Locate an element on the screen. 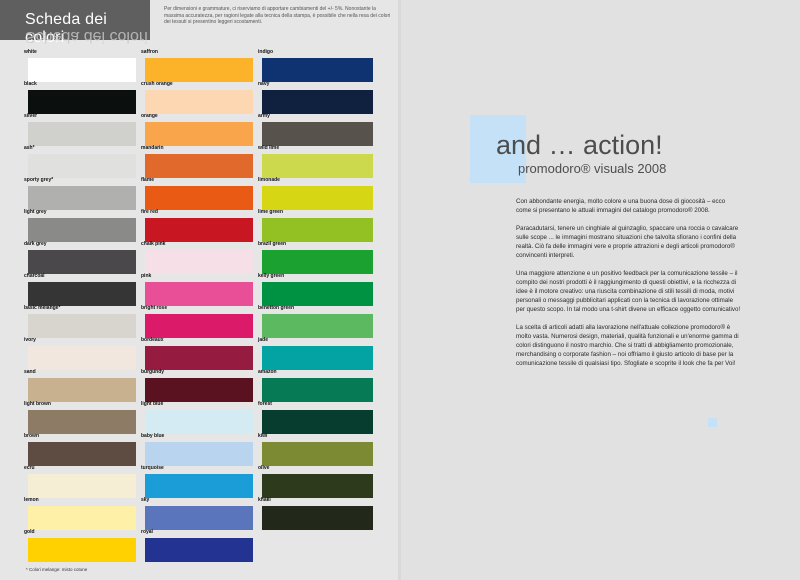 The width and height of the screenshot is (800, 580). color-swatch: kelly green is located at coordinates (315, 286).